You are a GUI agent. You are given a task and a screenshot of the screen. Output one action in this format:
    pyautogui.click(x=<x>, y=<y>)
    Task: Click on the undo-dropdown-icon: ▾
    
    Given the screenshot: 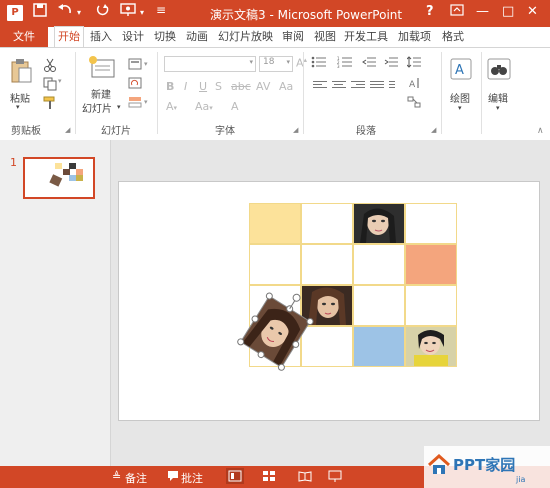 What is the action you would take?
    pyautogui.click(x=79, y=12)
    